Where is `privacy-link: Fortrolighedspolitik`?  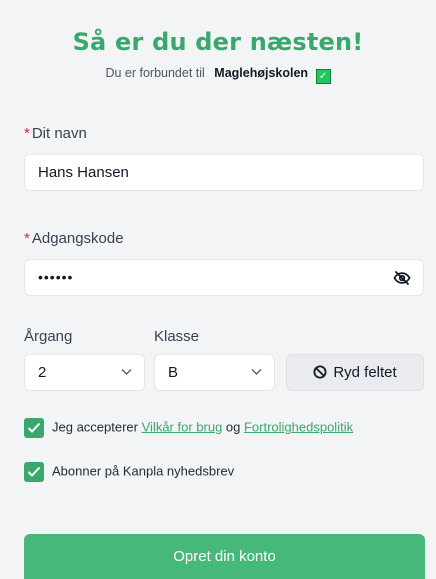 privacy-link: Fortrolighedspolitik is located at coordinates (298, 426).